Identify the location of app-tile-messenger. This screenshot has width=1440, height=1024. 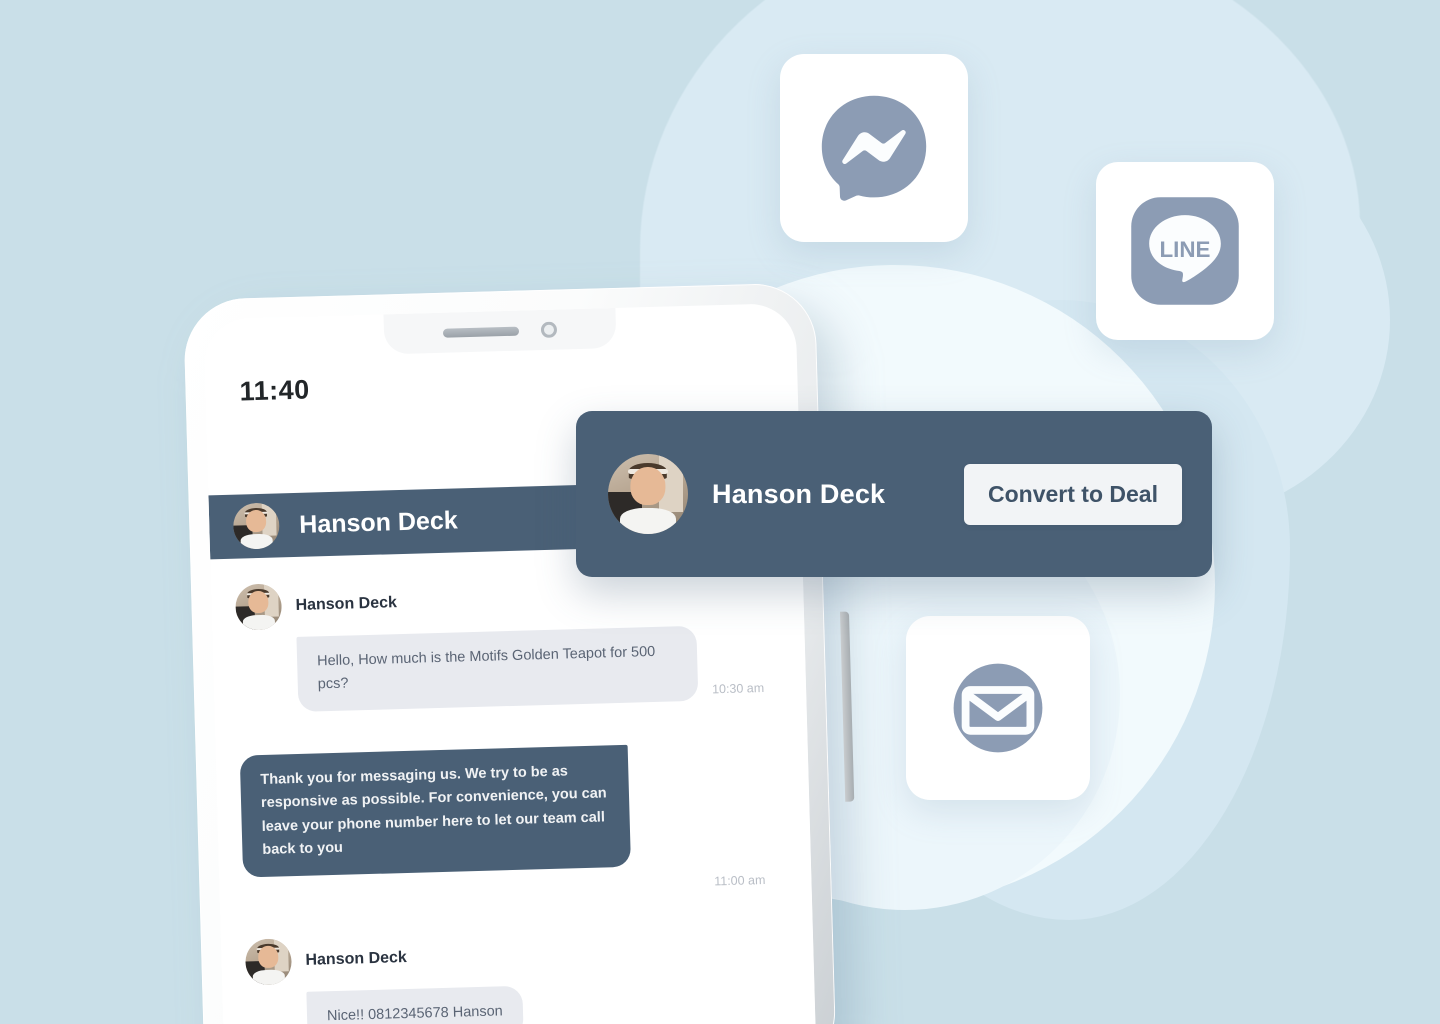
(874, 148).